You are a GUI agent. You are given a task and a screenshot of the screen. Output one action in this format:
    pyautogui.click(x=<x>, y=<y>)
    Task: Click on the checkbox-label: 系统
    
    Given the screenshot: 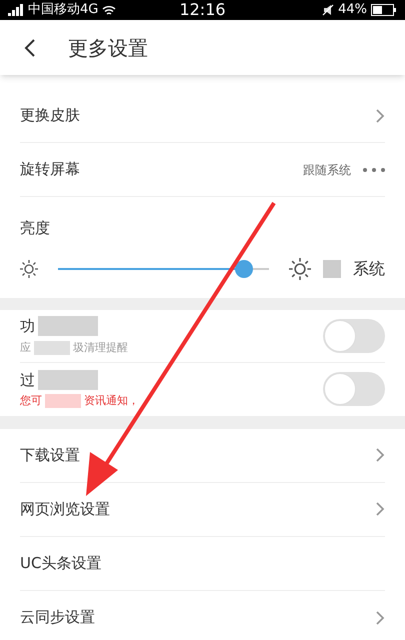 What is the action you would take?
    pyautogui.click(x=369, y=269)
    